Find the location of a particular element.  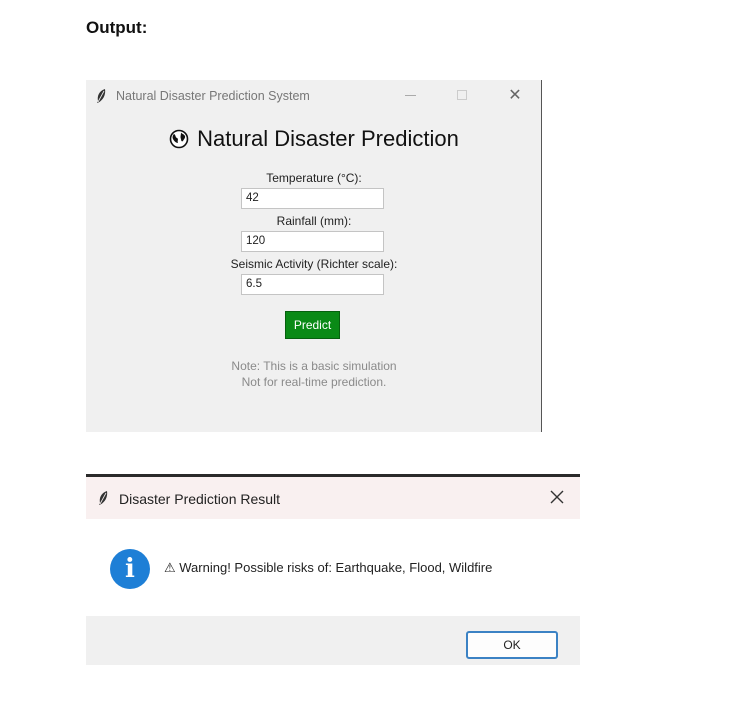

close-button: ✕ is located at coordinates (515, 95).